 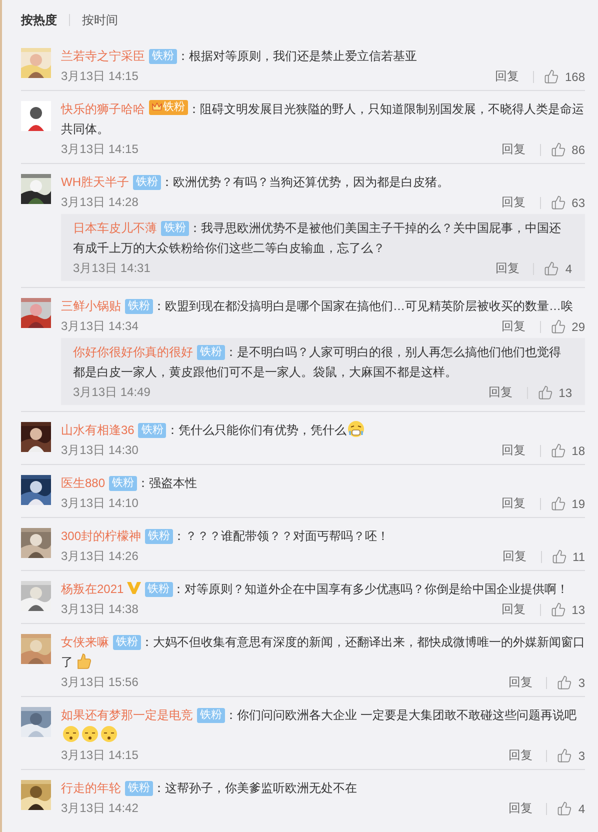 I want to click on comment-date: 3月13日 14:34, so click(x=100, y=326).